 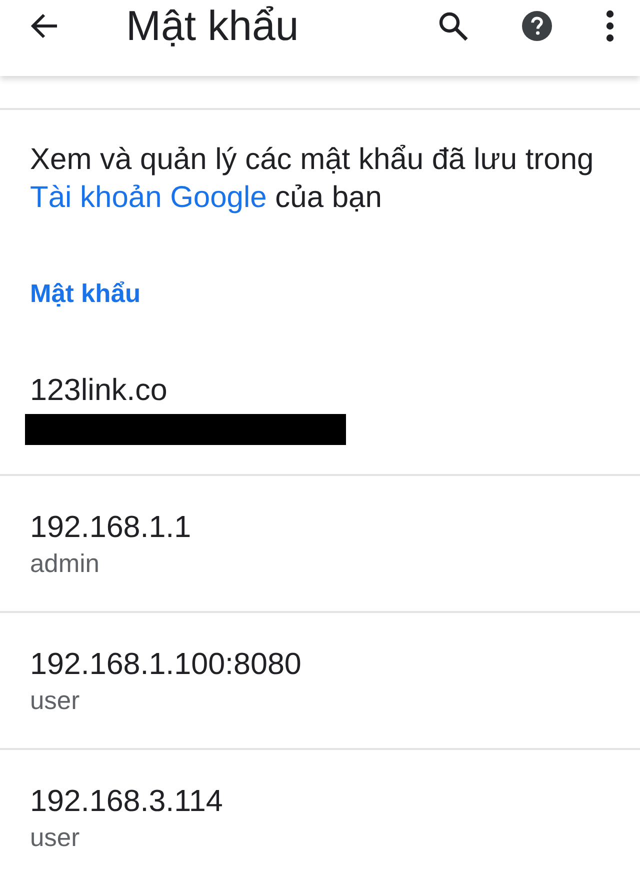 I want to click on page-title: Mật khẩu, so click(x=213, y=26).